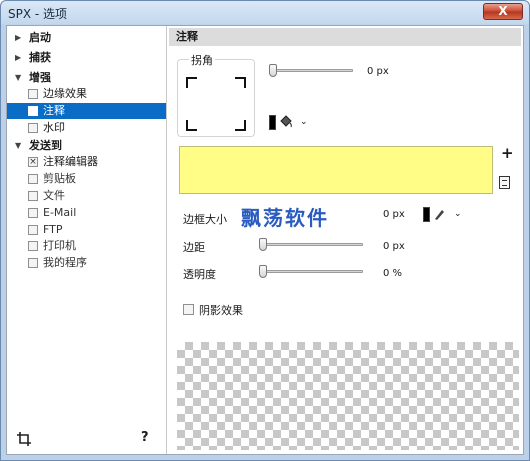  Describe the element at coordinates (394, 246) in the screenshot. I see `margin-value: 0 px` at that location.